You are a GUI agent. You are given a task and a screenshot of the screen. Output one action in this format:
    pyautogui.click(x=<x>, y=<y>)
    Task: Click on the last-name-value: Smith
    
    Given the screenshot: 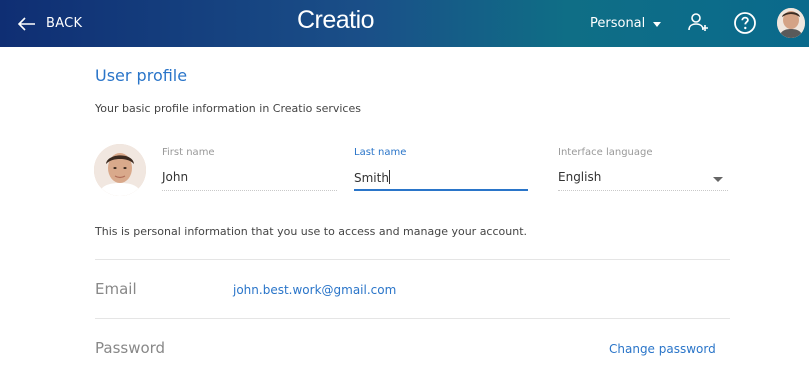 What is the action you would take?
    pyautogui.click(x=371, y=178)
    